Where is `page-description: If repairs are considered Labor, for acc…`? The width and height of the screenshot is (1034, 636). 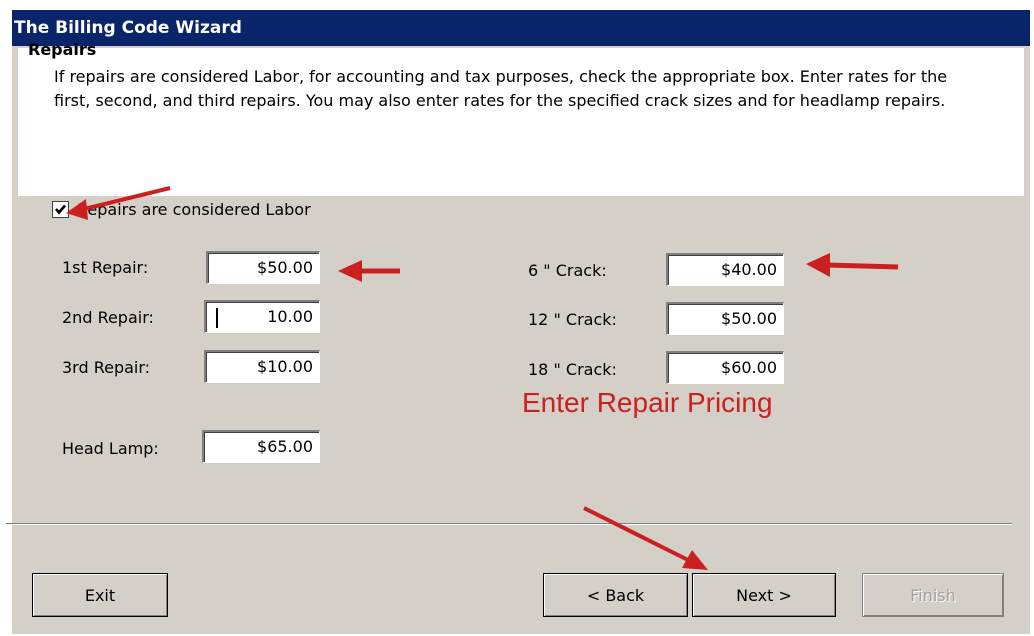
page-description: If repairs are considered Labor, for acc… is located at coordinates (501, 88).